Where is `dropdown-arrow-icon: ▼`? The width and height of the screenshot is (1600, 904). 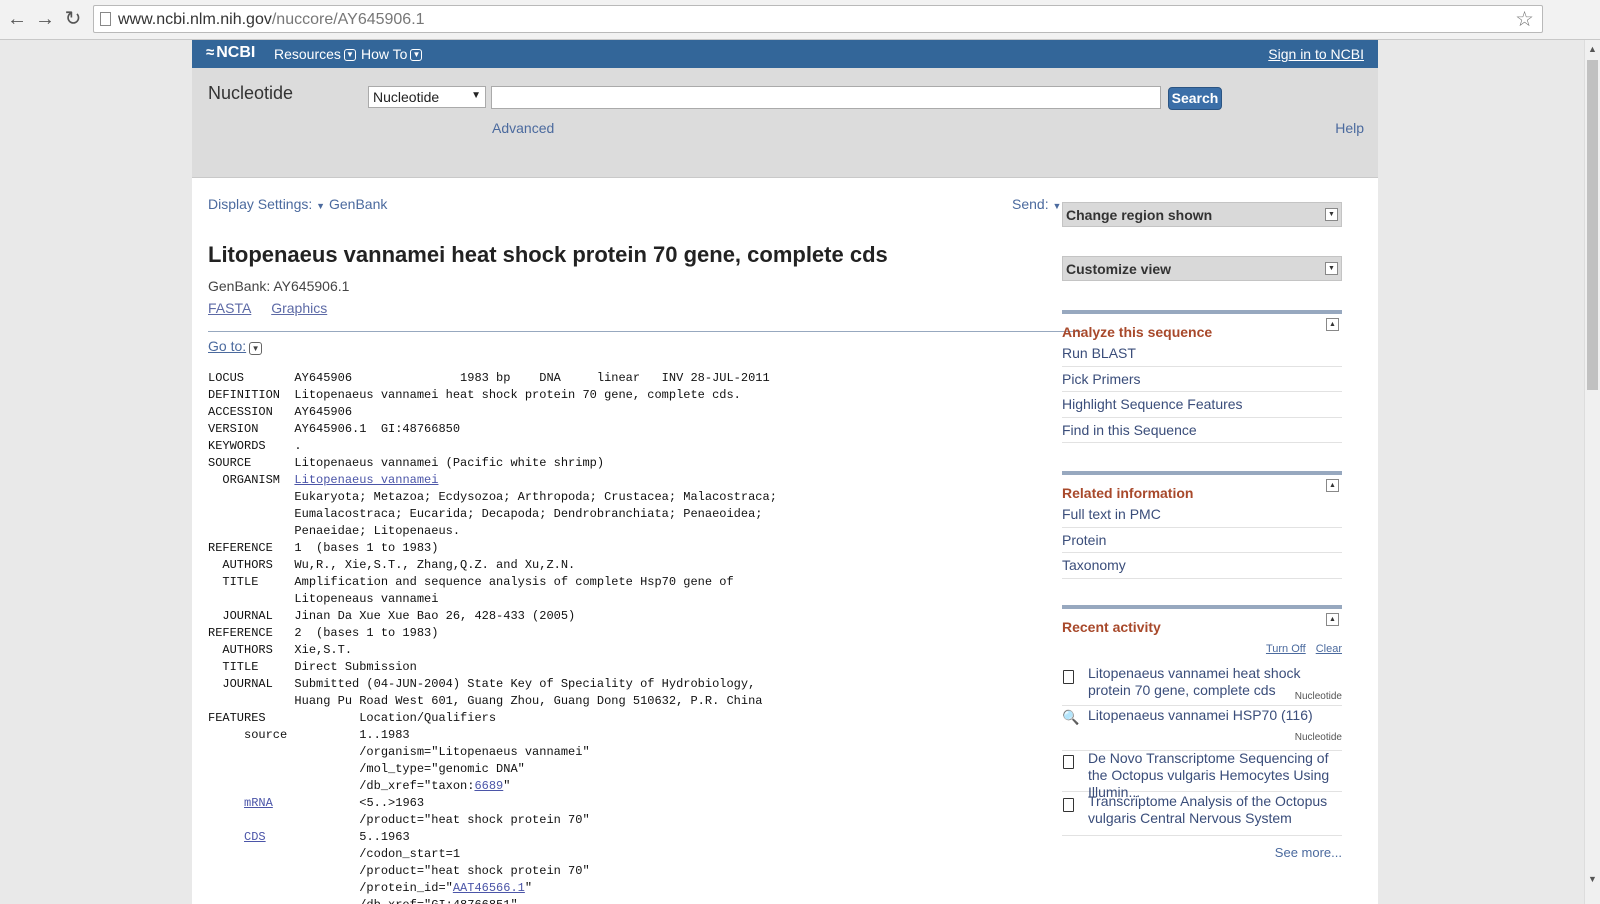 dropdown-arrow-icon: ▼ is located at coordinates (476, 95).